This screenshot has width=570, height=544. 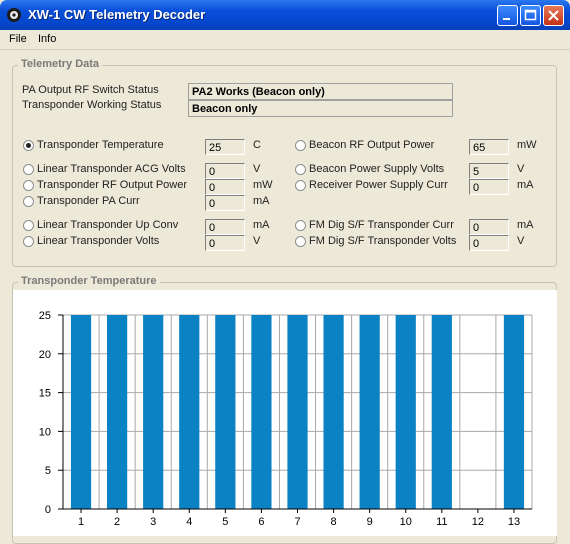 What do you see at coordinates (45, 432) in the screenshot?
I see `y-tick-label: 10` at bounding box center [45, 432].